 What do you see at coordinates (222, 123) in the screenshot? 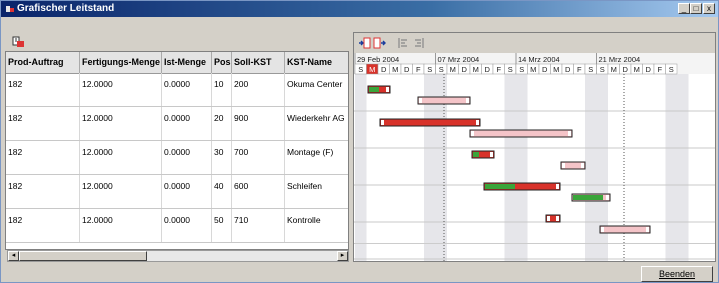
I see `table-cell: 20` at bounding box center [222, 123].